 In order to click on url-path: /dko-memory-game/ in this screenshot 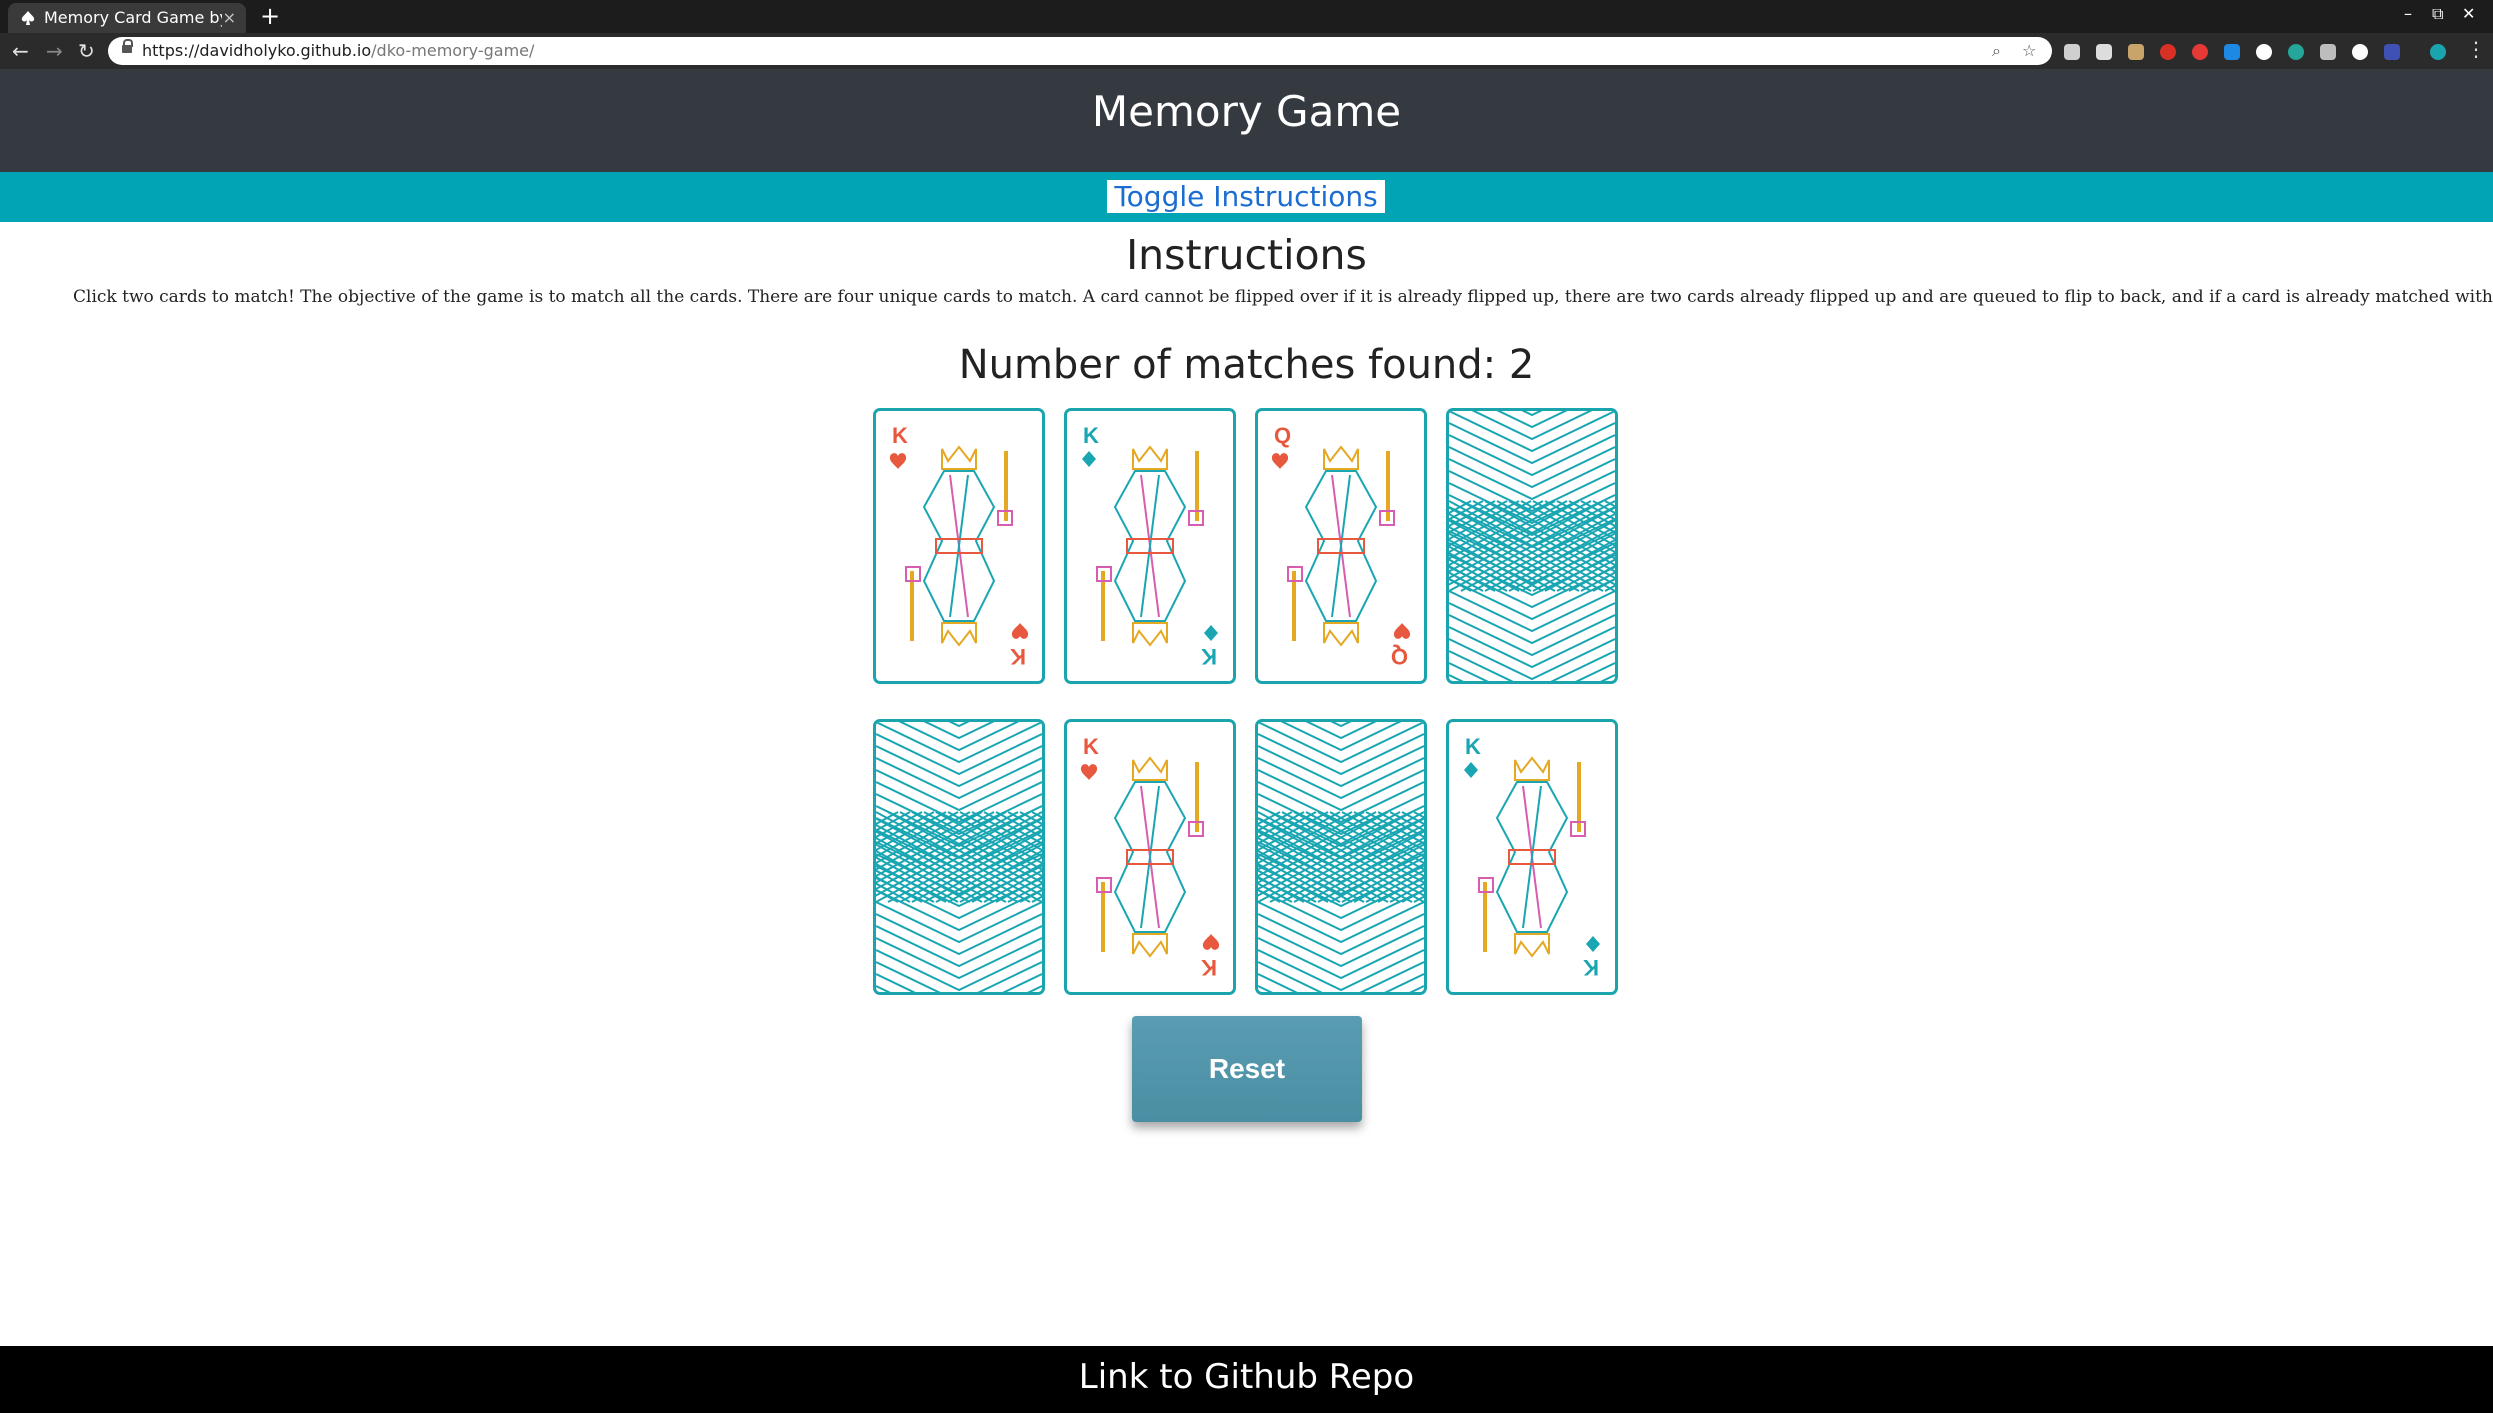, I will do `click(453, 50)`.